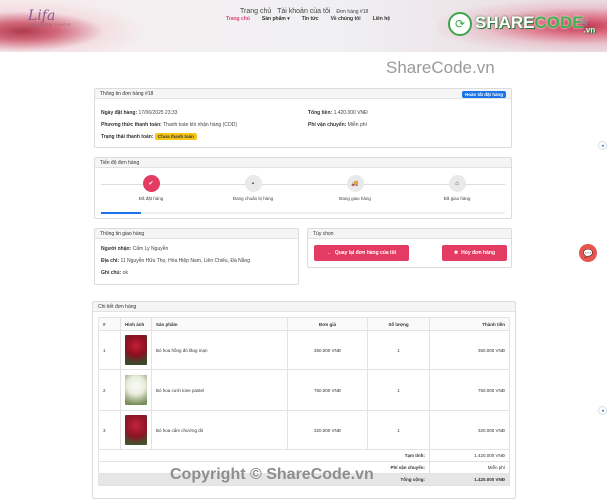 The image size is (607, 501). Describe the element at coordinates (327, 390) in the screenshot. I see `product-price: 750.000 VNĐ` at that location.